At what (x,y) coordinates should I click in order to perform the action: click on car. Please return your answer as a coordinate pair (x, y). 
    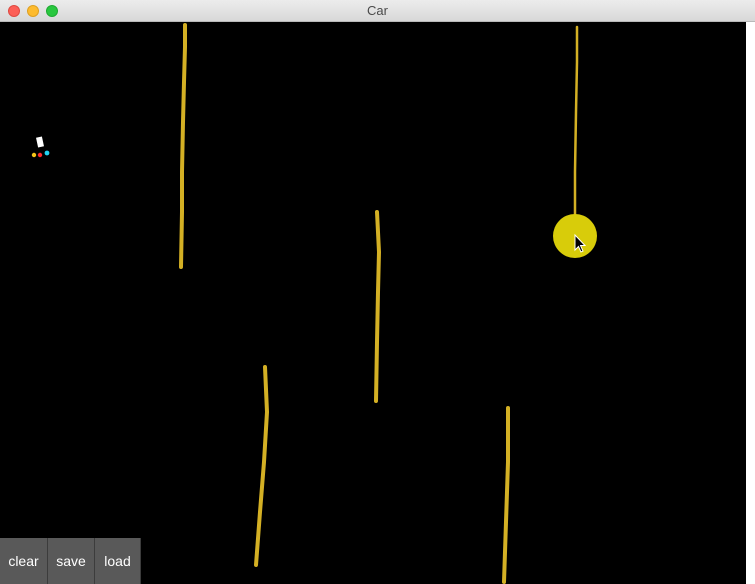
    Looking at the image, I should click on (40, 147).